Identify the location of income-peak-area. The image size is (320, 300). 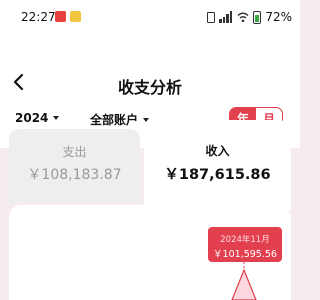
(244, 284).